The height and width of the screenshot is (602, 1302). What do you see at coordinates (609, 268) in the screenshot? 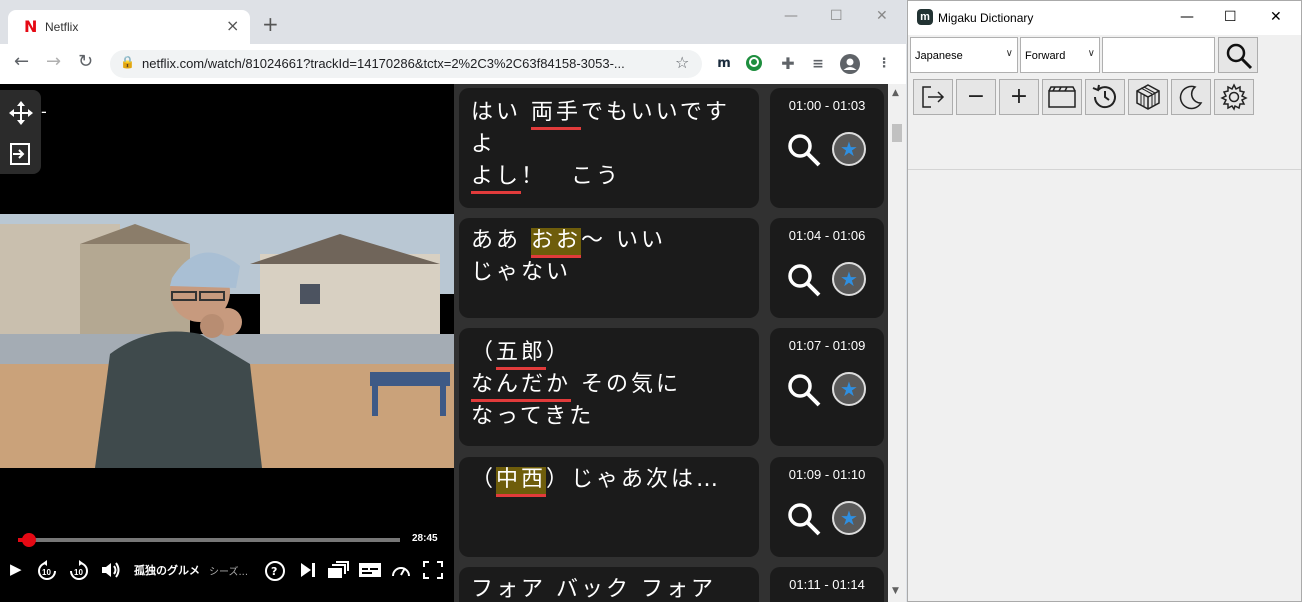
I see `subtitle-card: ああ おお～ いい じゃない` at bounding box center [609, 268].